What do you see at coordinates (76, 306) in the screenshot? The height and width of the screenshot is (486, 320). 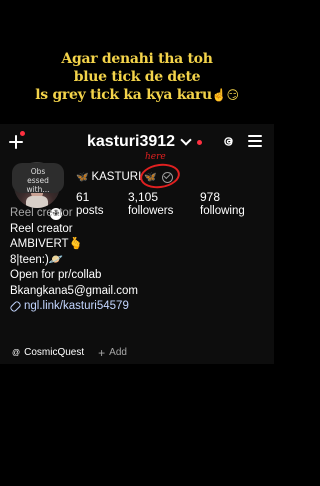 I see `bio-link-text: ngl.link/kasturi54579` at bounding box center [76, 306].